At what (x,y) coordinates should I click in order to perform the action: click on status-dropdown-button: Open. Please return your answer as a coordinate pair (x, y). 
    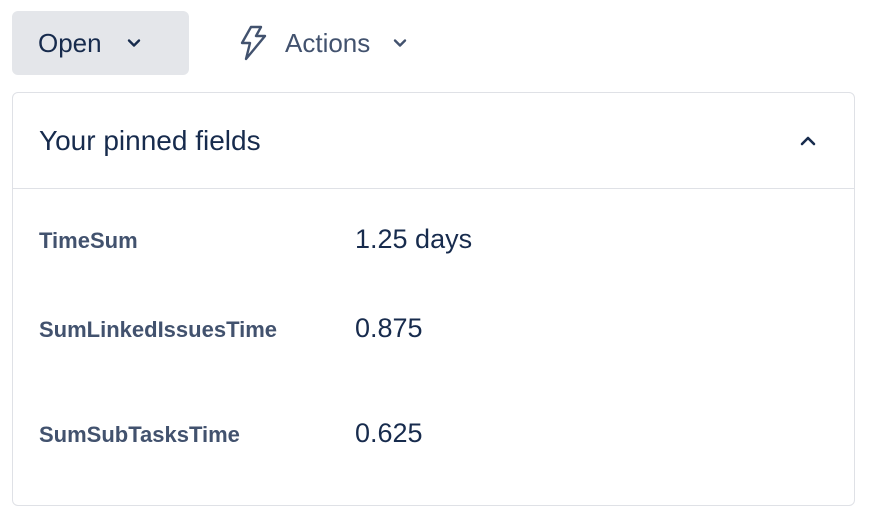
    Looking at the image, I should click on (100, 43).